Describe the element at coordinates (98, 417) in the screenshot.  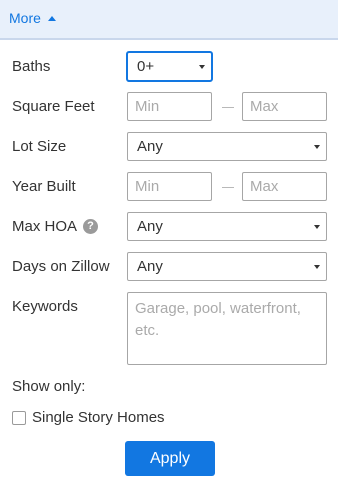
I see `single-story-label: Single Story Homes` at that location.